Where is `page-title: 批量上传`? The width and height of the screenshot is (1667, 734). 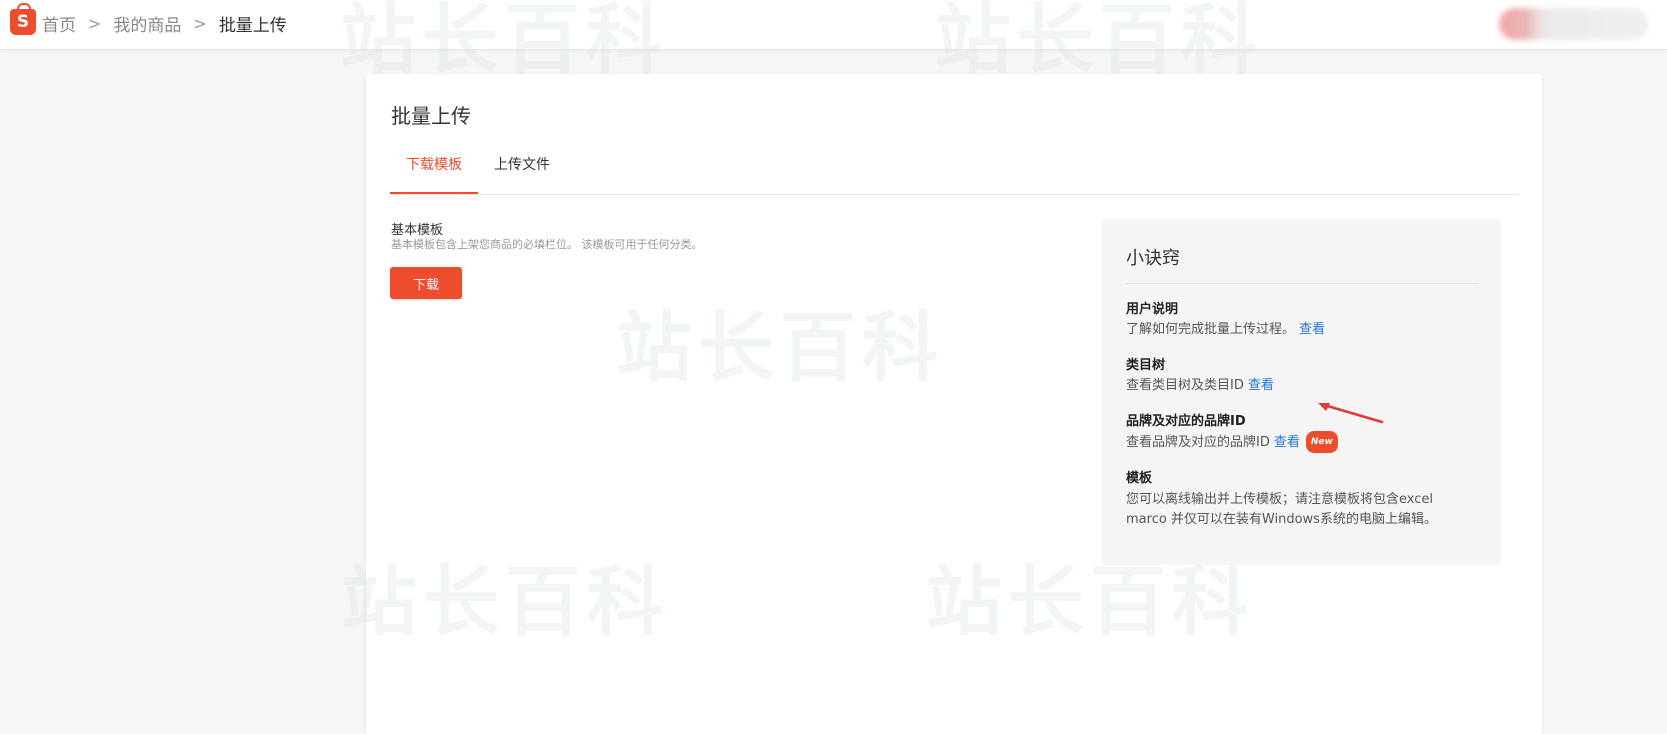 page-title: 批量上传 is located at coordinates (431, 116).